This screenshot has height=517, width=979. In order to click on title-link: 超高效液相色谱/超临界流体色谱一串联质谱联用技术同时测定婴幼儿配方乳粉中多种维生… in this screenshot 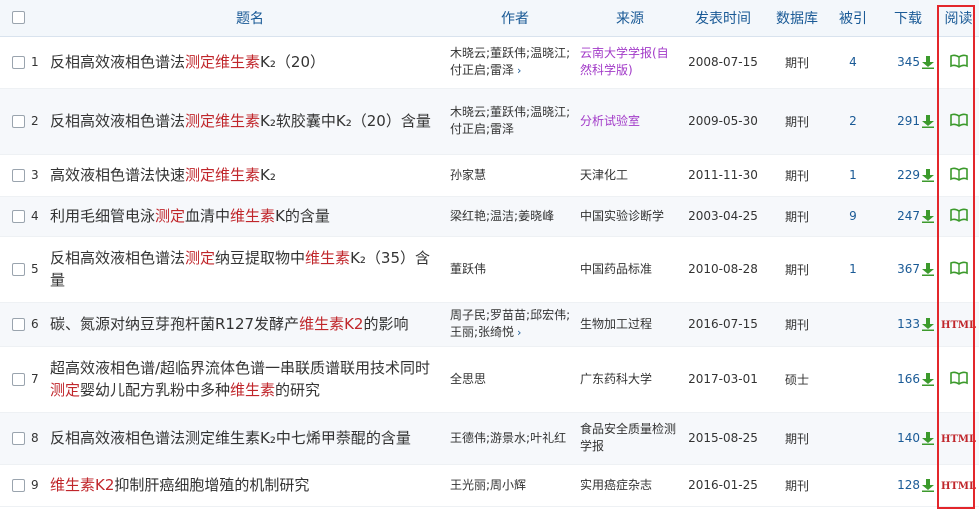, I will do `click(240, 379)`.